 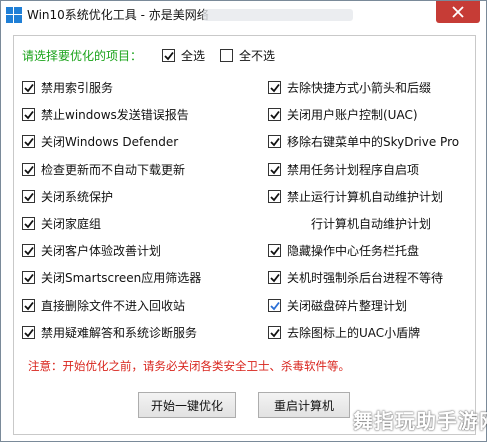 I want to click on title-redaction, so click(x=278, y=15).